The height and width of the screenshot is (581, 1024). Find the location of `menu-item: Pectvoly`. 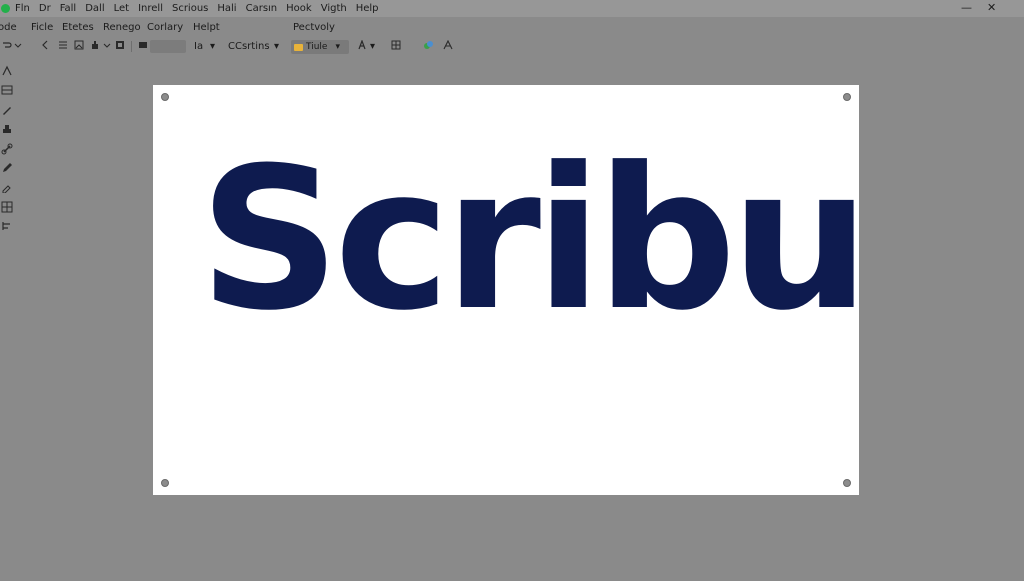

menu-item: Pectvoly is located at coordinates (314, 27).